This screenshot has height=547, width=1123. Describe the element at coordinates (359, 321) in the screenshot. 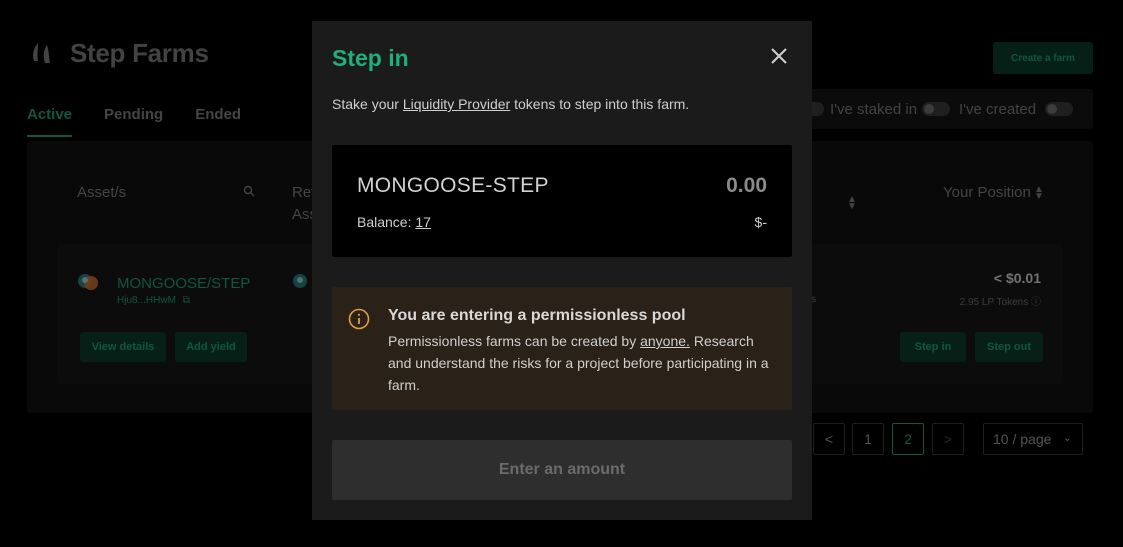

I see `info-icon` at that location.